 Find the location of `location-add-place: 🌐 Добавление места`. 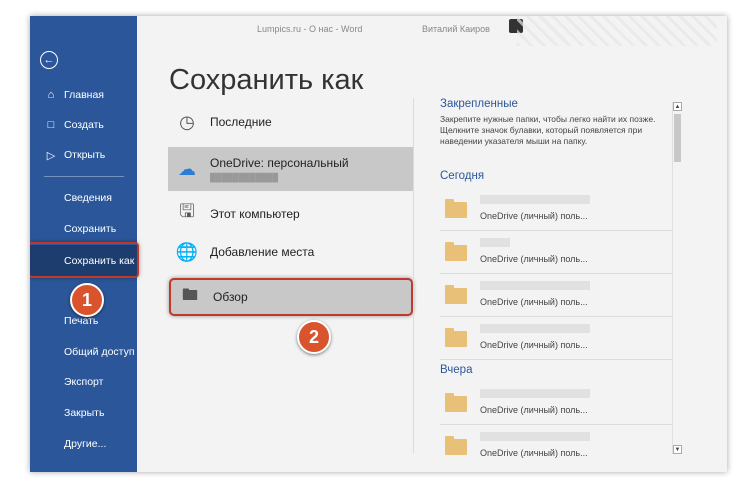

location-add-place: 🌐 Добавление места is located at coordinates (290, 252).